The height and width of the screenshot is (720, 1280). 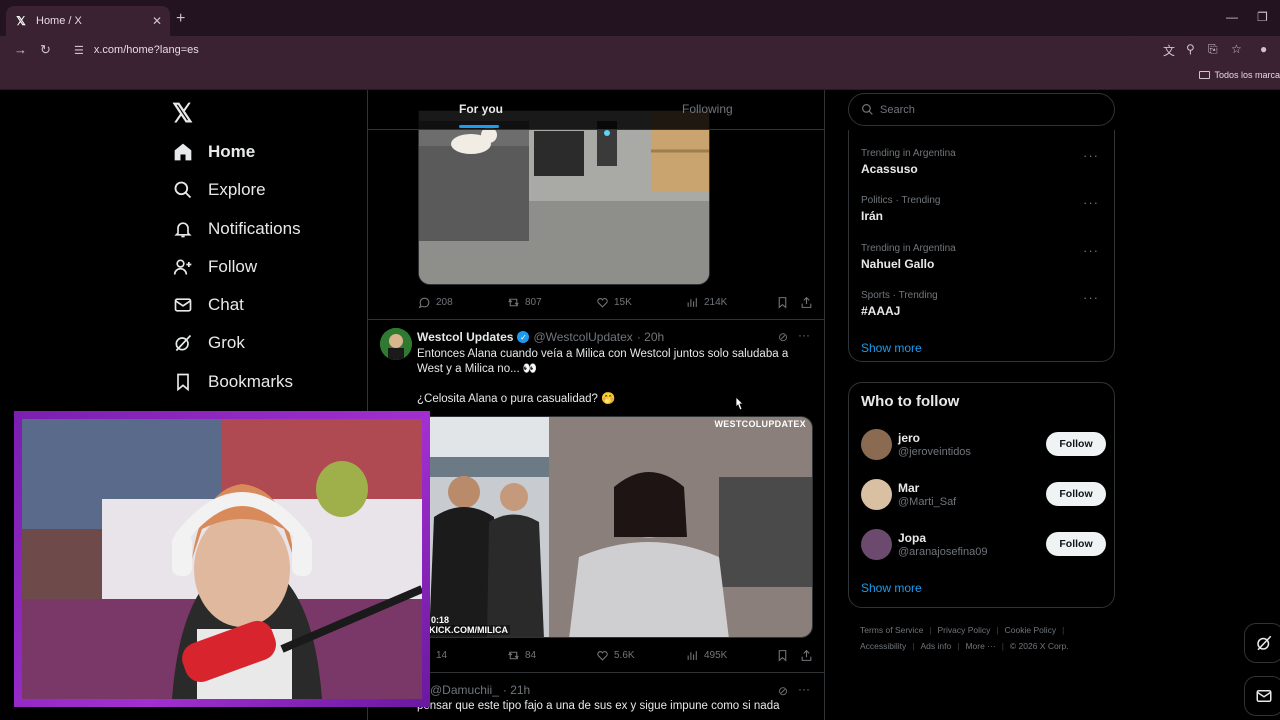 I want to click on follow-suggestion: Mar @Marti_Saf Follow, so click(x=983, y=495).